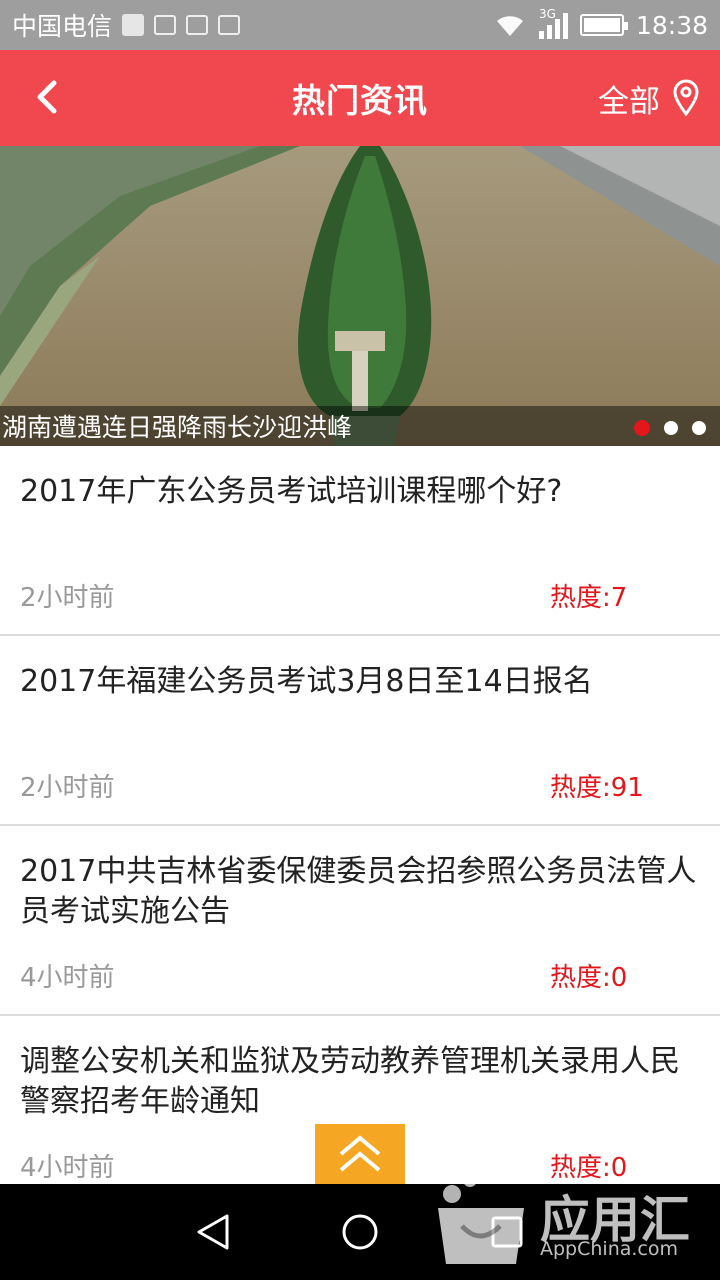  Describe the element at coordinates (197, 25) in the screenshot. I see `message-notification-icon` at that location.